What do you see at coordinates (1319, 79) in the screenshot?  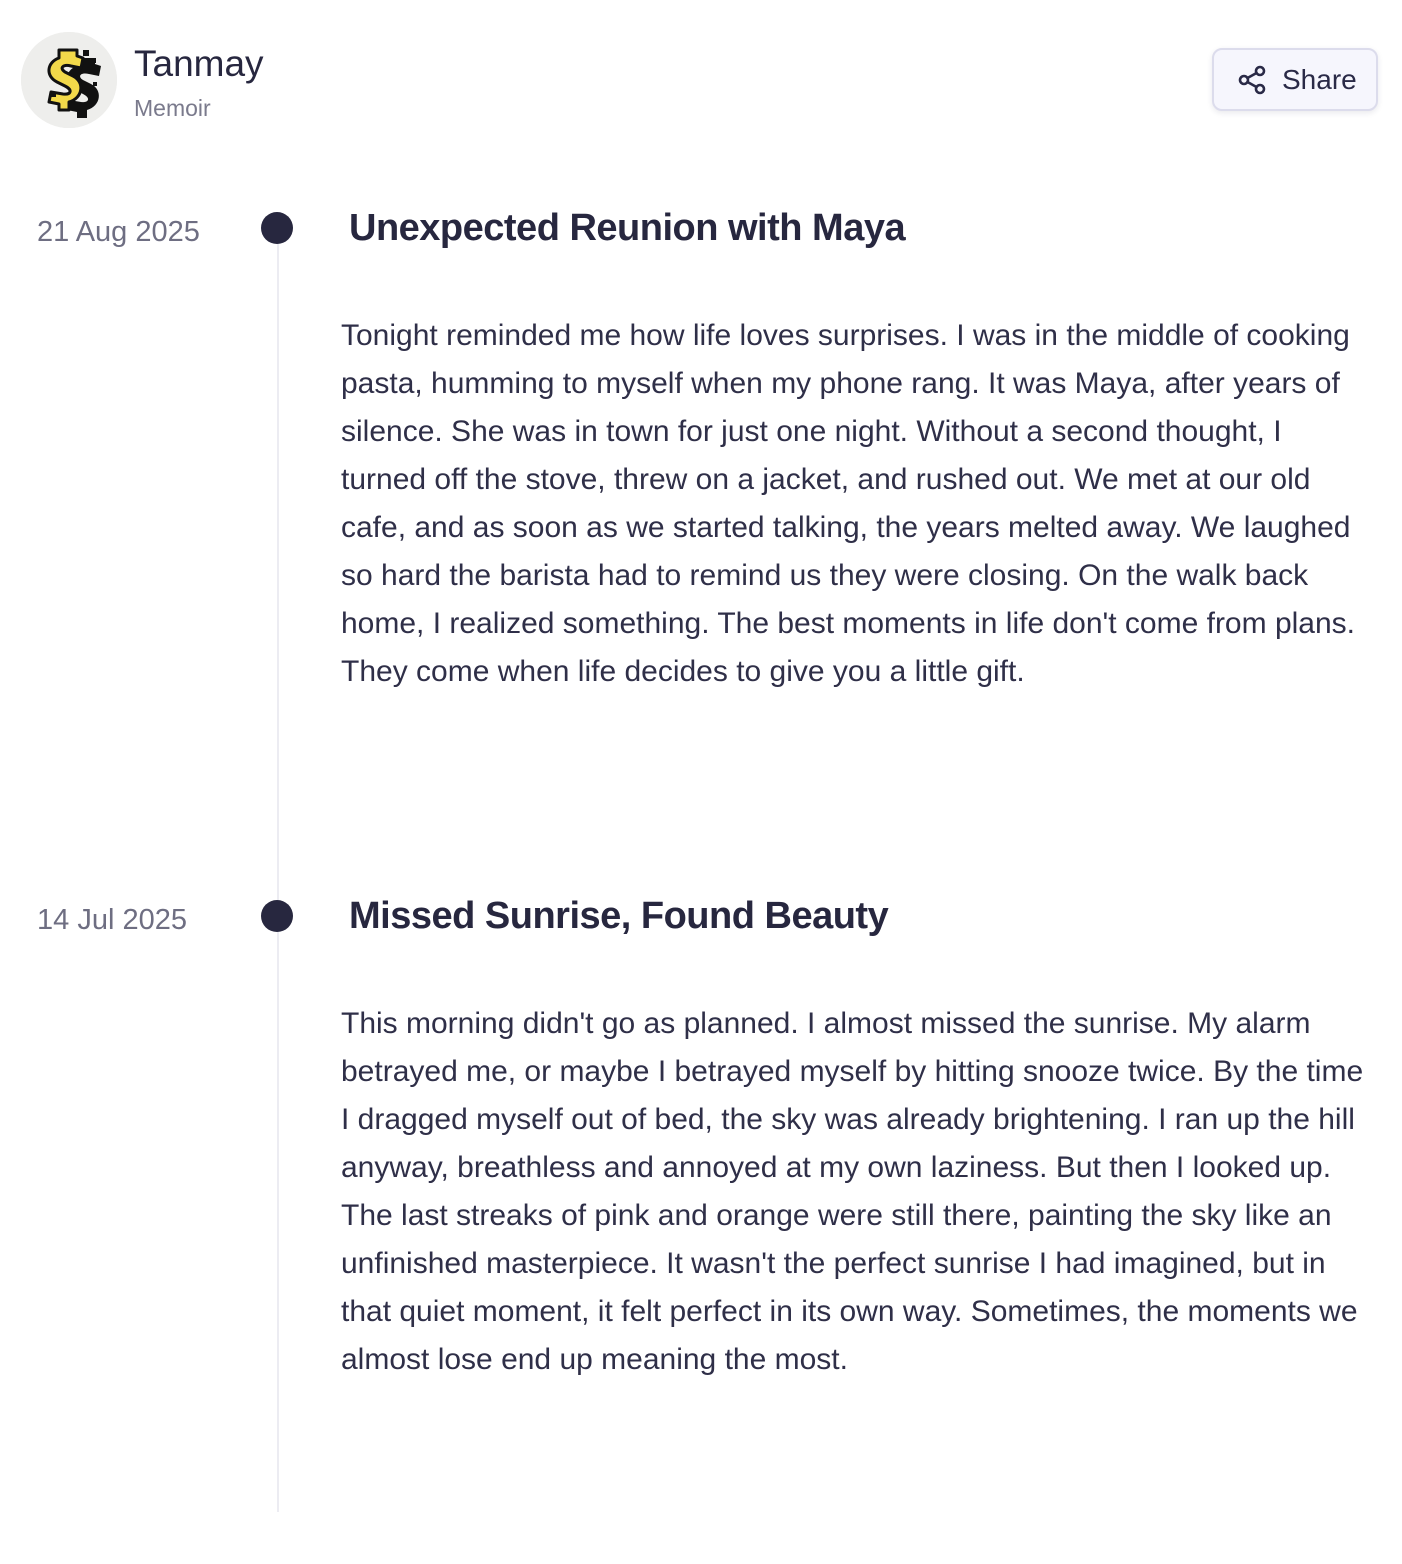 I see `share-button-label: Share` at bounding box center [1319, 79].